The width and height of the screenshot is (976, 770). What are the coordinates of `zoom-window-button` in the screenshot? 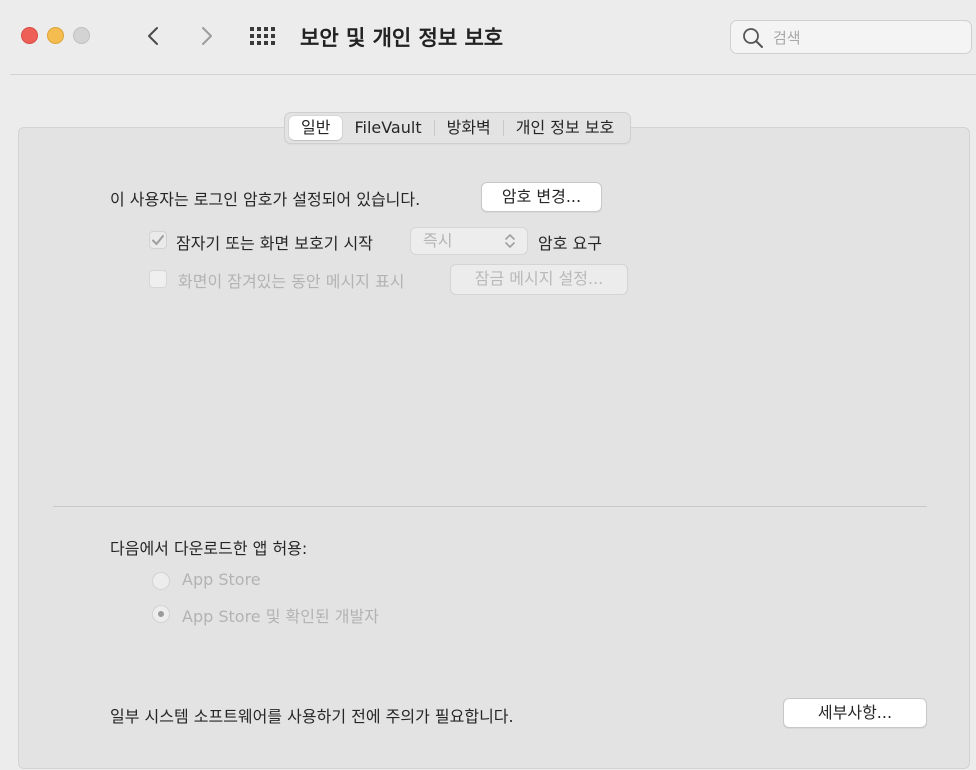 It's located at (81, 35).